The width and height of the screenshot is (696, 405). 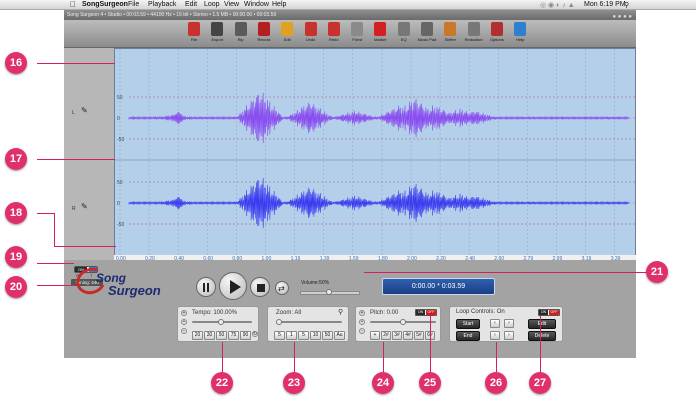 I want to click on loop-end-back-icon: ‹, so click(x=495, y=335).